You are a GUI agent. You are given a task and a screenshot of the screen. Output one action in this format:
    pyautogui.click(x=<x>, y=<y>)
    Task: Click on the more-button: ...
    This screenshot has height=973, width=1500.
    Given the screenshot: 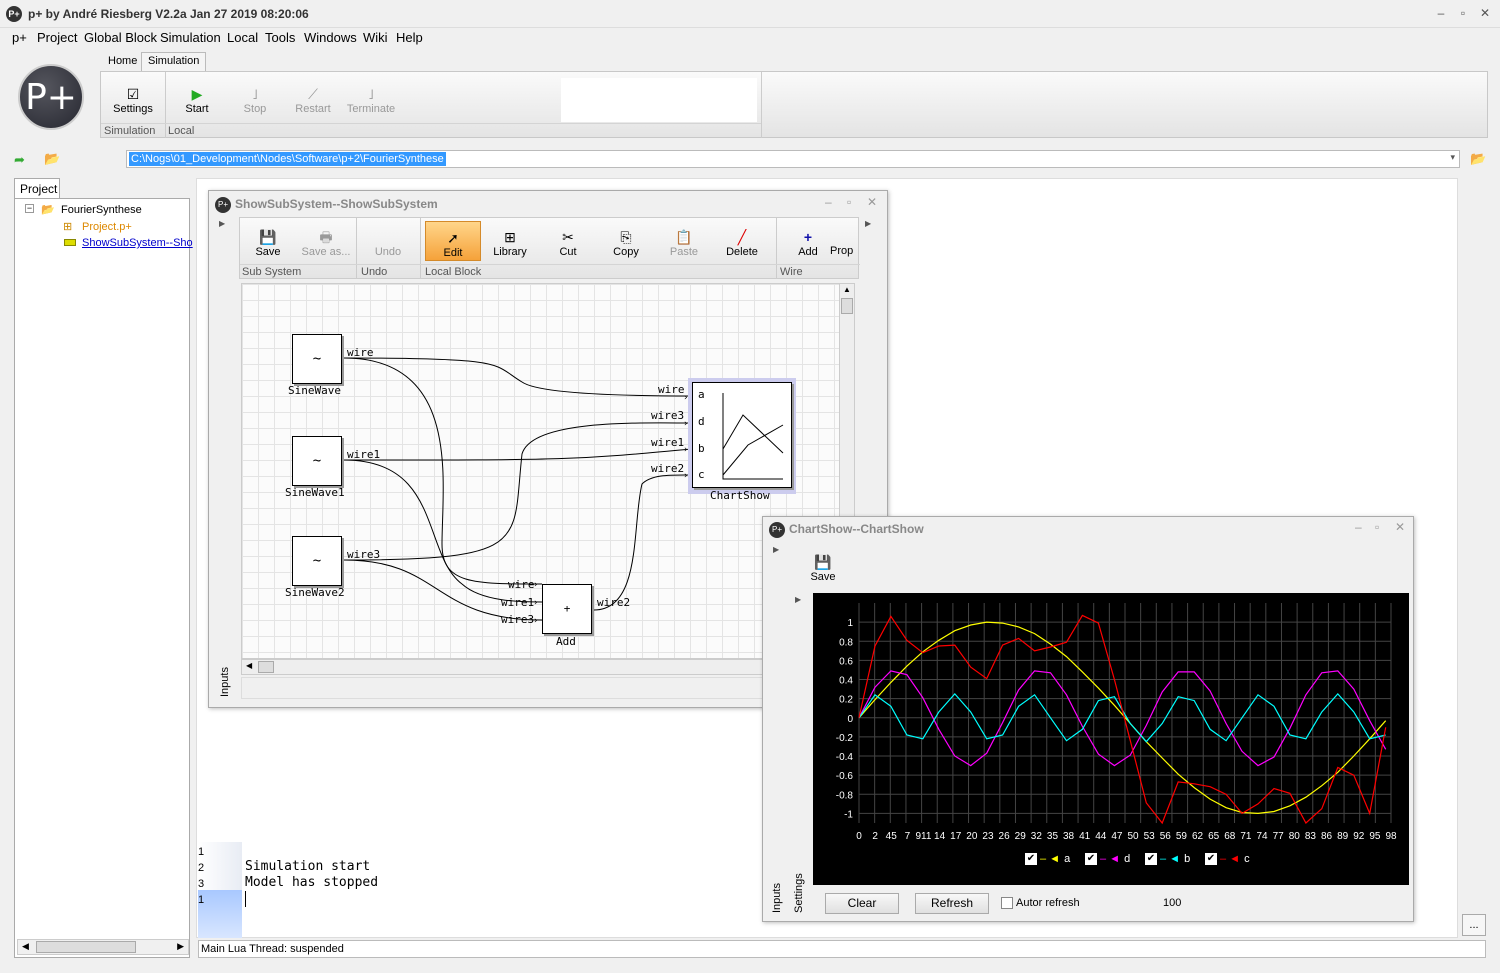 What is the action you would take?
    pyautogui.click(x=1474, y=925)
    